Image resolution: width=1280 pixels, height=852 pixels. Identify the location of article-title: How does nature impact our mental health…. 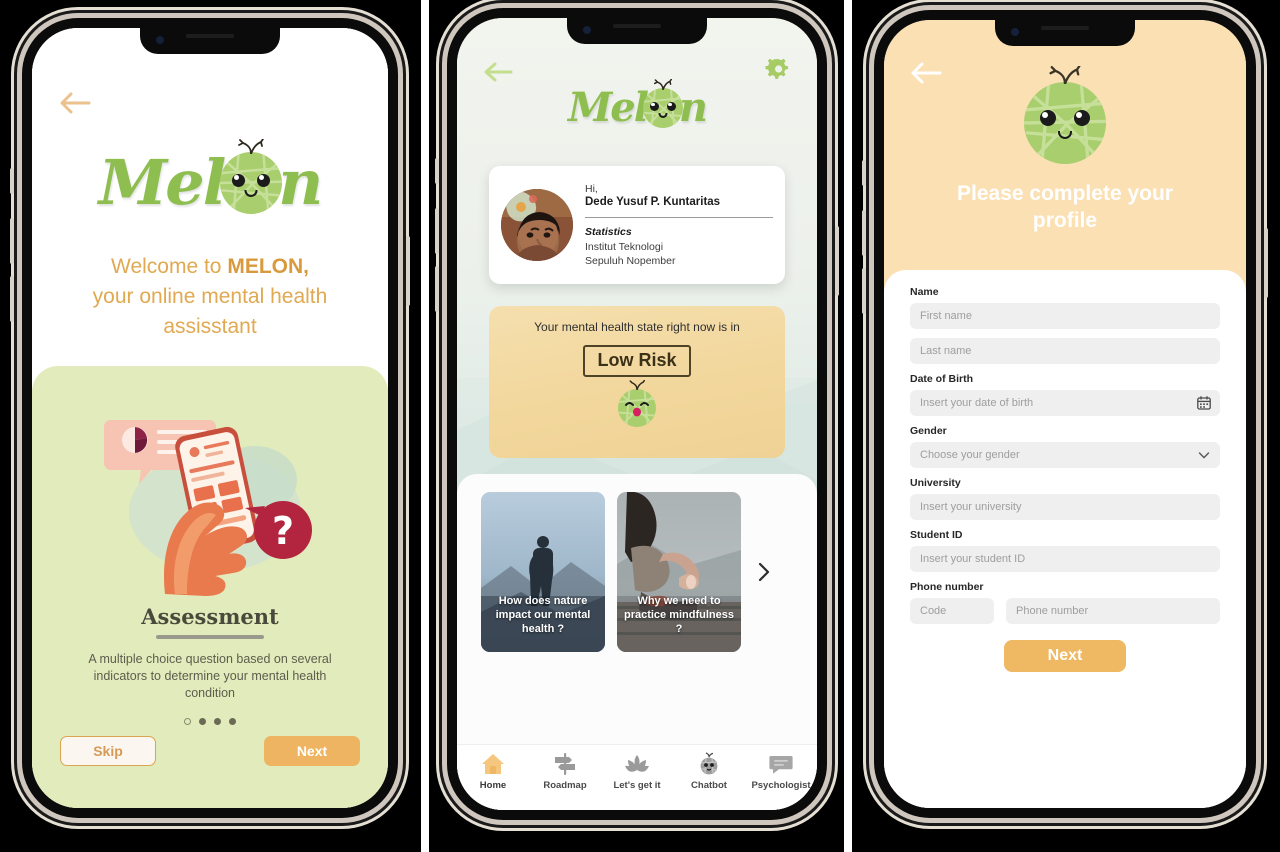
(543, 615).